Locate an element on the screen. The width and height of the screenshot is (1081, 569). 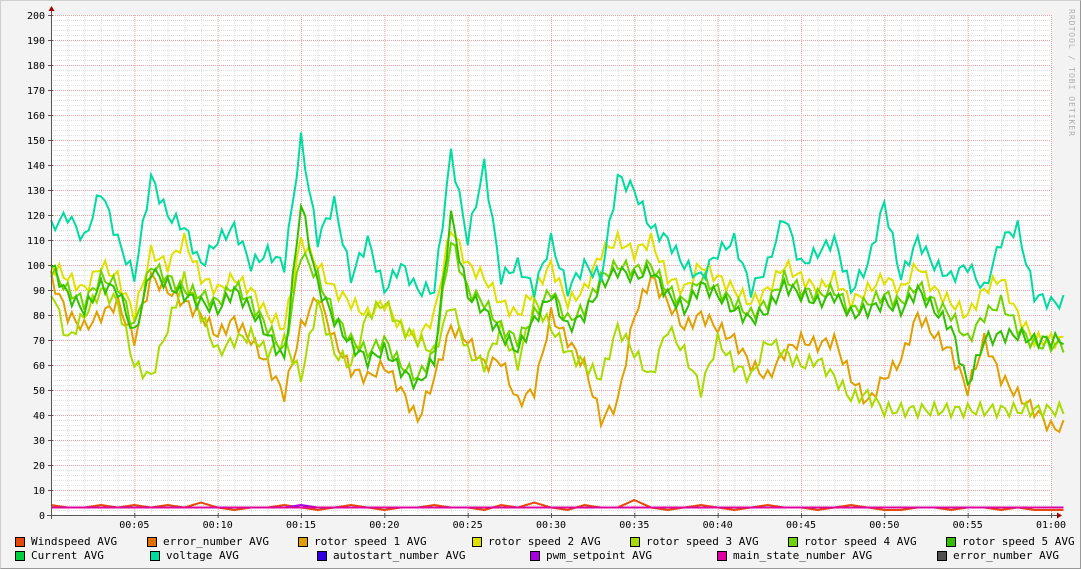
legend-label: rotor speed 3 AVG is located at coordinates (702, 541).